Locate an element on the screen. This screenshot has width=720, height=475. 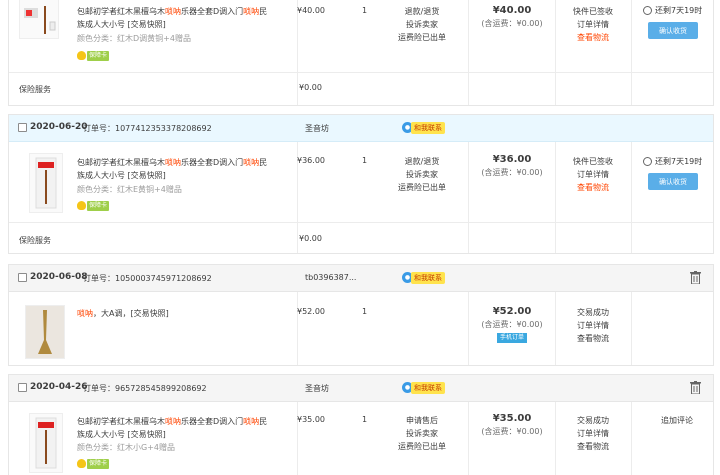
order-total: ¥52.00 (含运费：¥0.00) 手机订单 is located at coordinates (512, 324).